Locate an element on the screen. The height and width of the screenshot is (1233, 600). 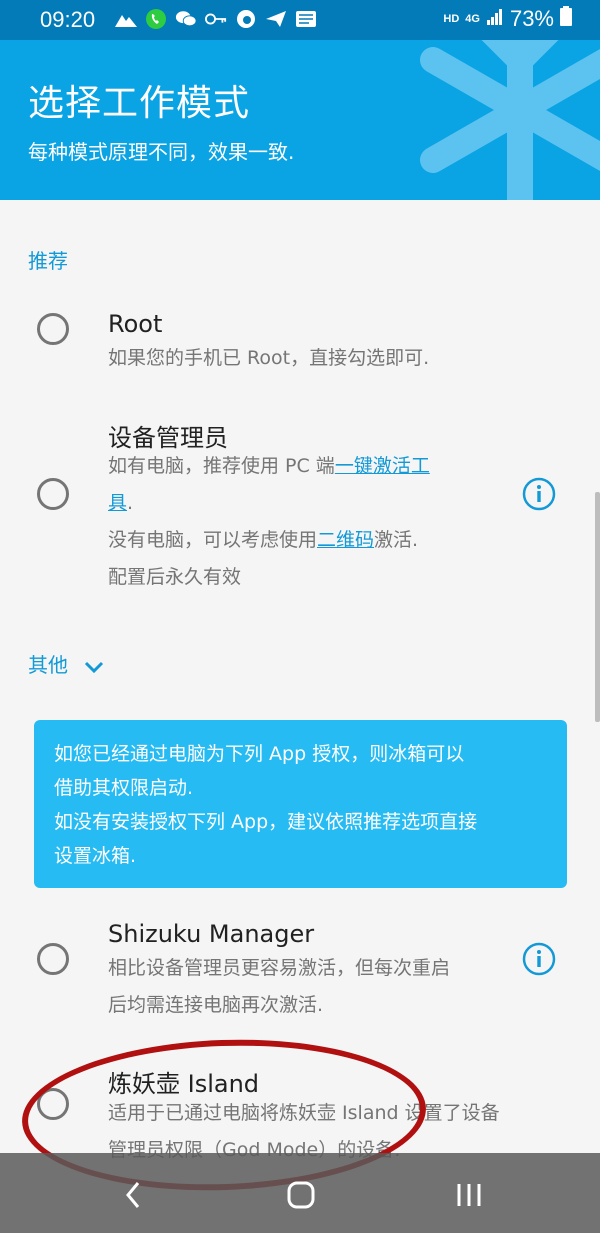
snowflake-icon is located at coordinates (510, 120).